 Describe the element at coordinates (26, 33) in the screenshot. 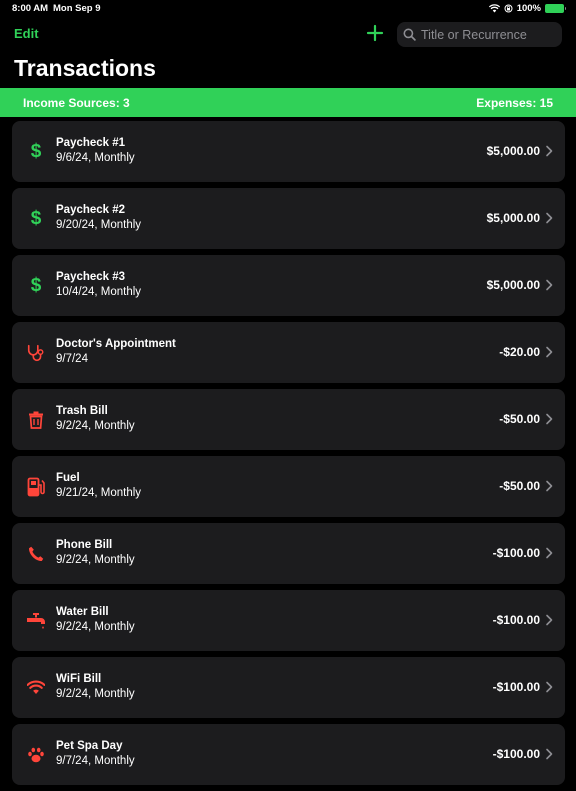

I see `edit-button: Edit` at that location.